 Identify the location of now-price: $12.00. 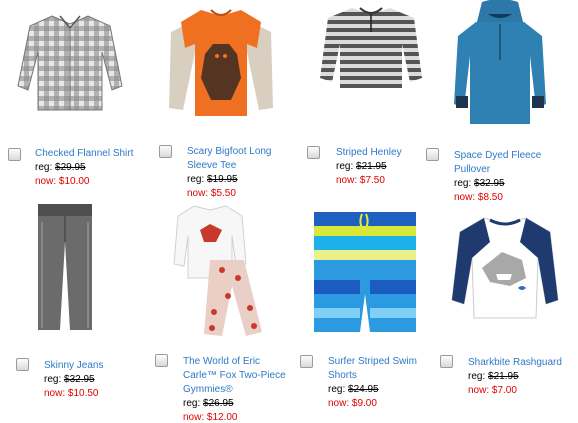
(222, 417).